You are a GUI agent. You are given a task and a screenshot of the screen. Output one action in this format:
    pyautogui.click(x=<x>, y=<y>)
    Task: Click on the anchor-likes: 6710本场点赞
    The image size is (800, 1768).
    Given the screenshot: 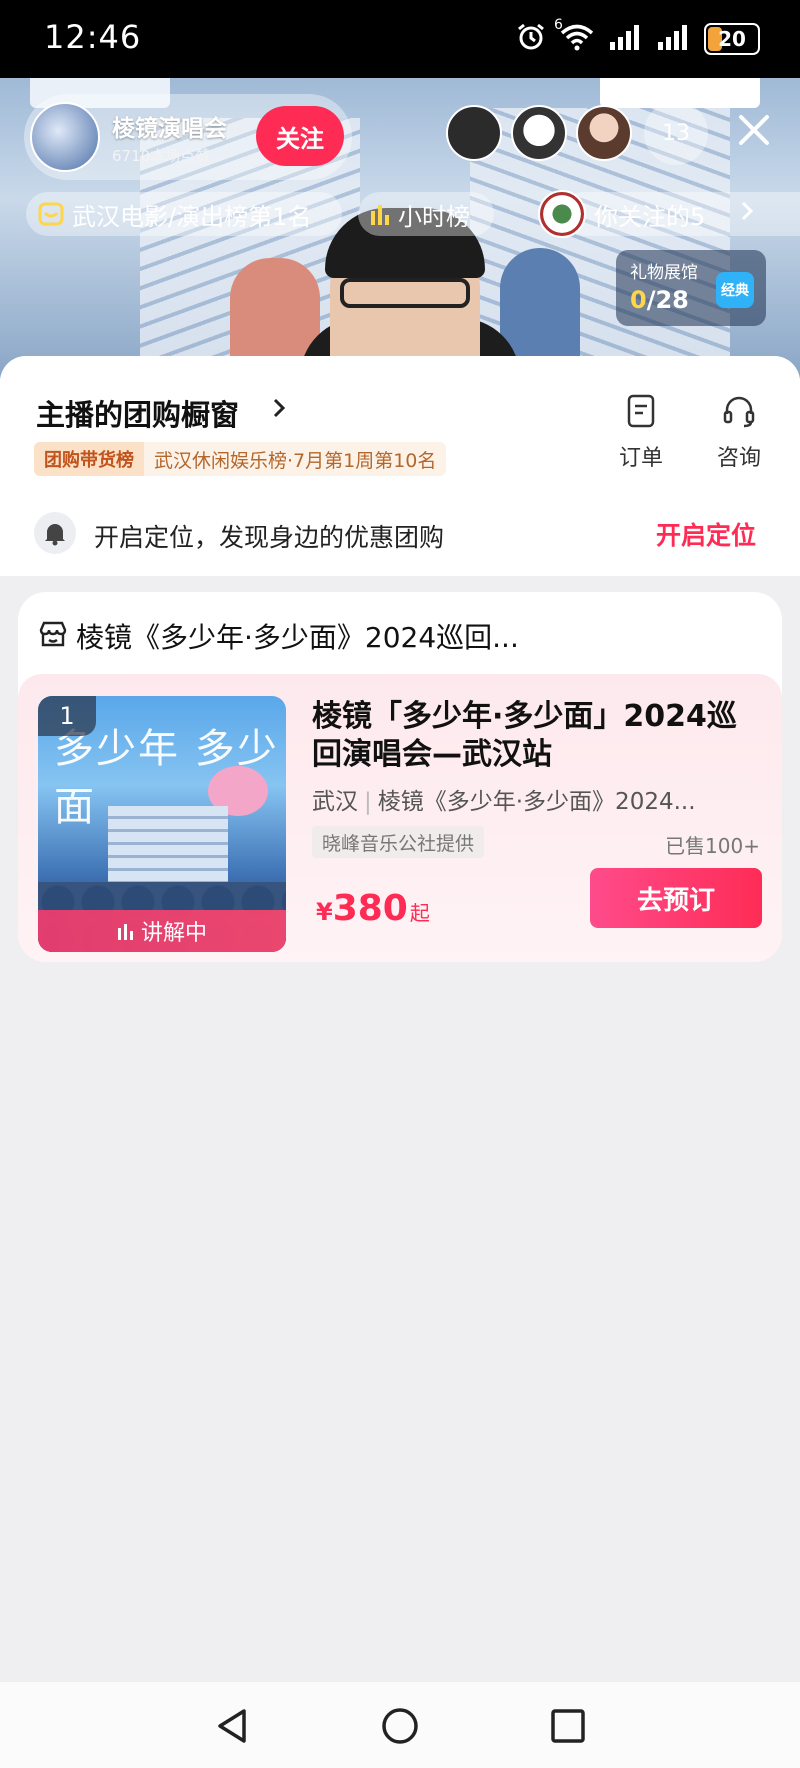 What is the action you would take?
    pyautogui.click(x=161, y=155)
    